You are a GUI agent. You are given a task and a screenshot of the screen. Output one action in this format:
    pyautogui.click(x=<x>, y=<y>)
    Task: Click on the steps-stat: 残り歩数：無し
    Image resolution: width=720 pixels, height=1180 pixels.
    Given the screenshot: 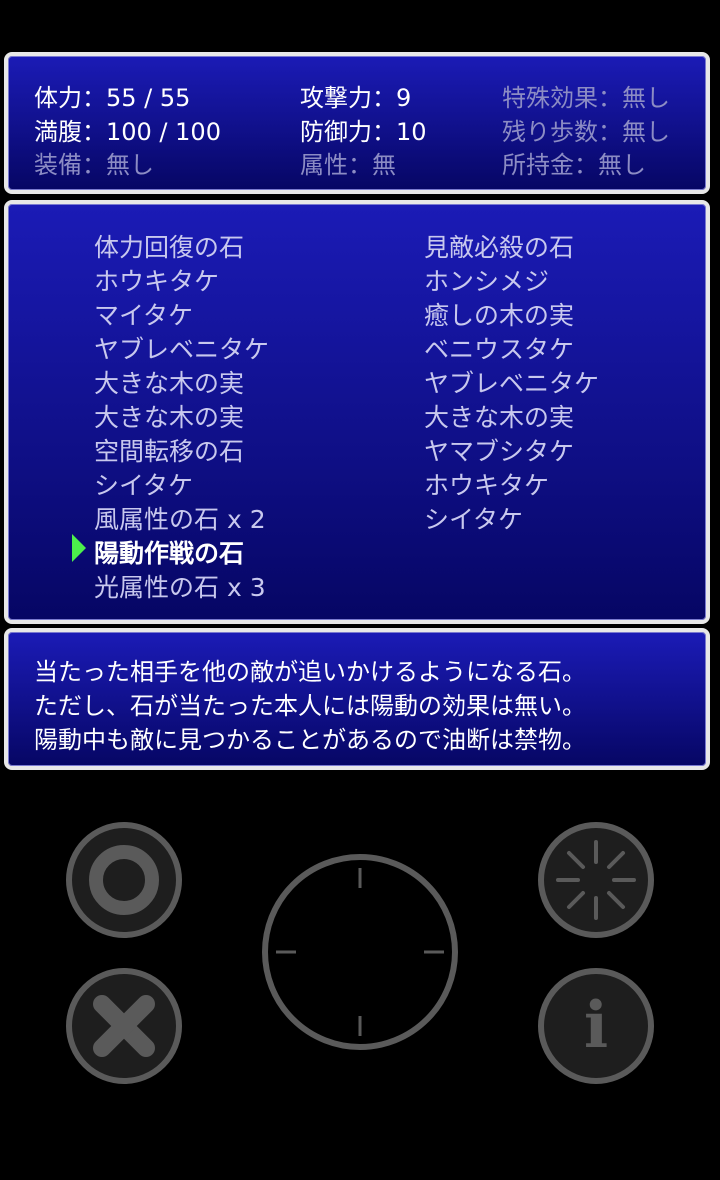 What is the action you would take?
    pyautogui.click(x=586, y=132)
    